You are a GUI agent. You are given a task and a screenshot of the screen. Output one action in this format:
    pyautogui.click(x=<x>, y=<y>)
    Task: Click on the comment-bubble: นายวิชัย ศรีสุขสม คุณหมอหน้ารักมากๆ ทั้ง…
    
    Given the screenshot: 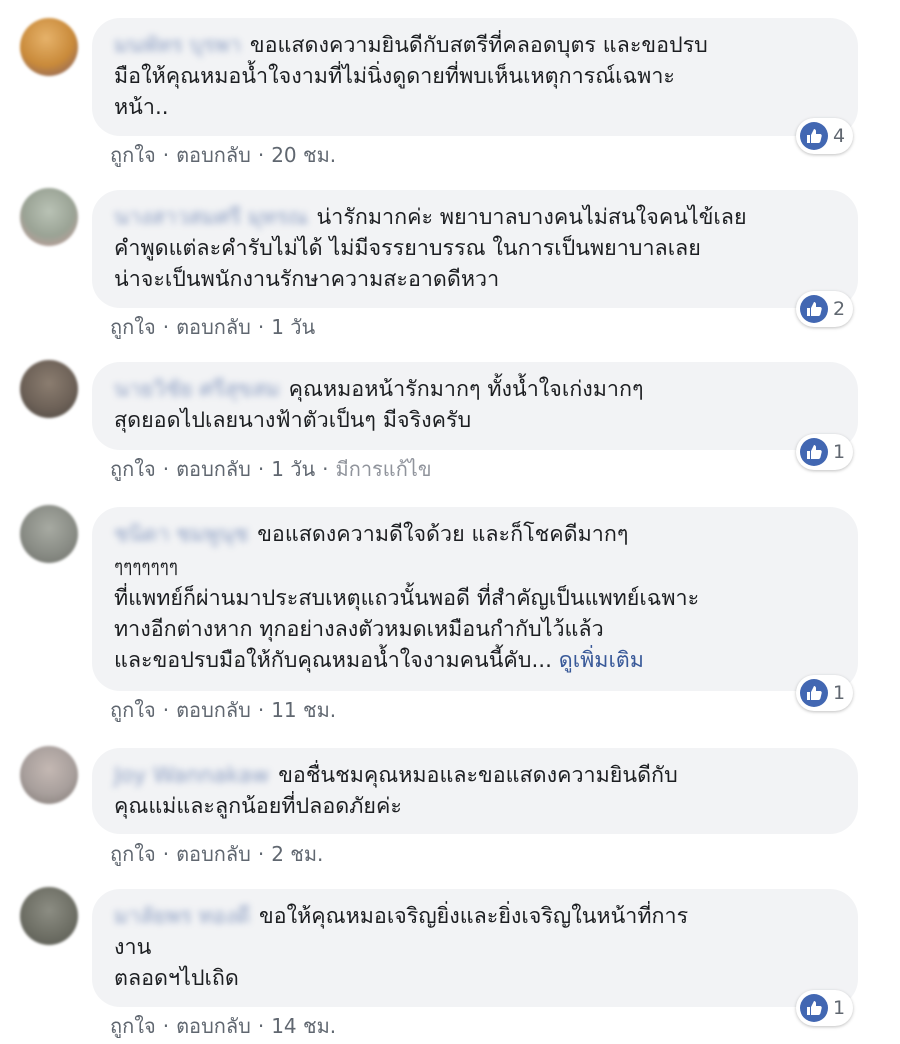 What is the action you would take?
    pyautogui.click(x=475, y=406)
    